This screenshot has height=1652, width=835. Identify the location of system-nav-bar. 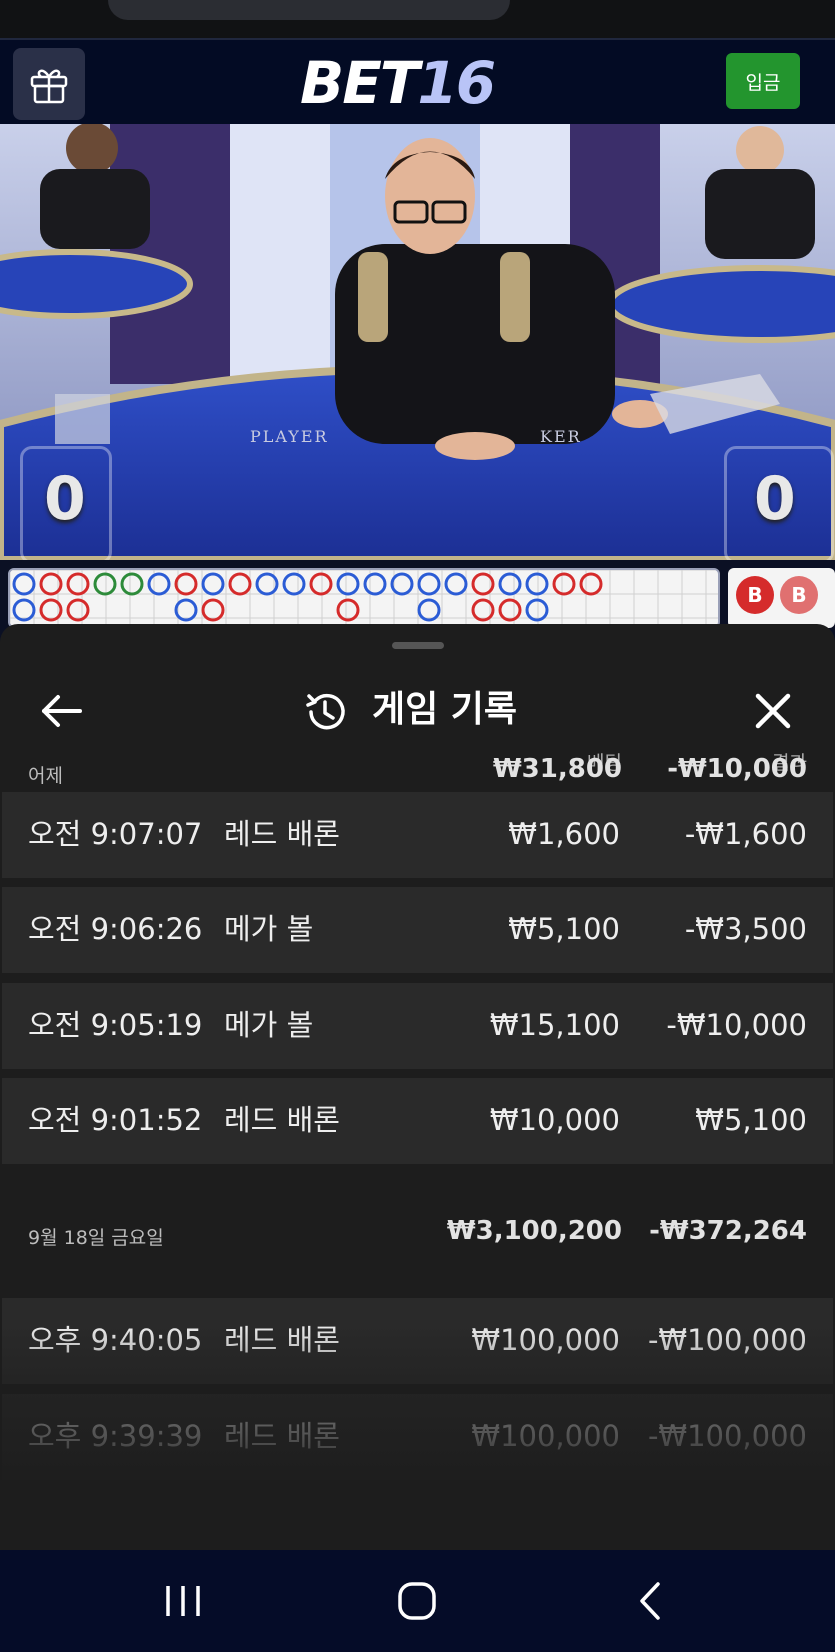
(417, 1601).